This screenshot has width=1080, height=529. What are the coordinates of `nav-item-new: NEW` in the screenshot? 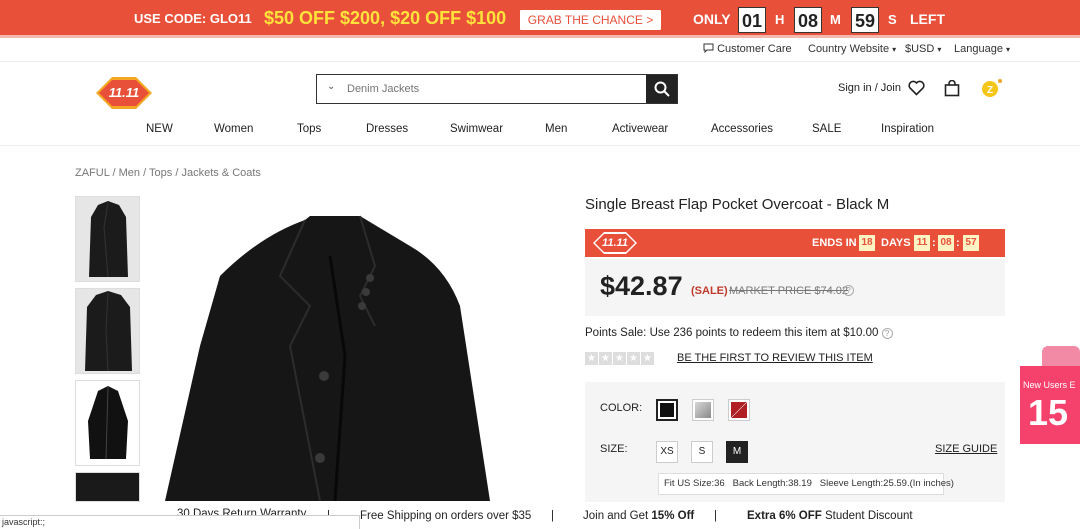 It's located at (159, 129).